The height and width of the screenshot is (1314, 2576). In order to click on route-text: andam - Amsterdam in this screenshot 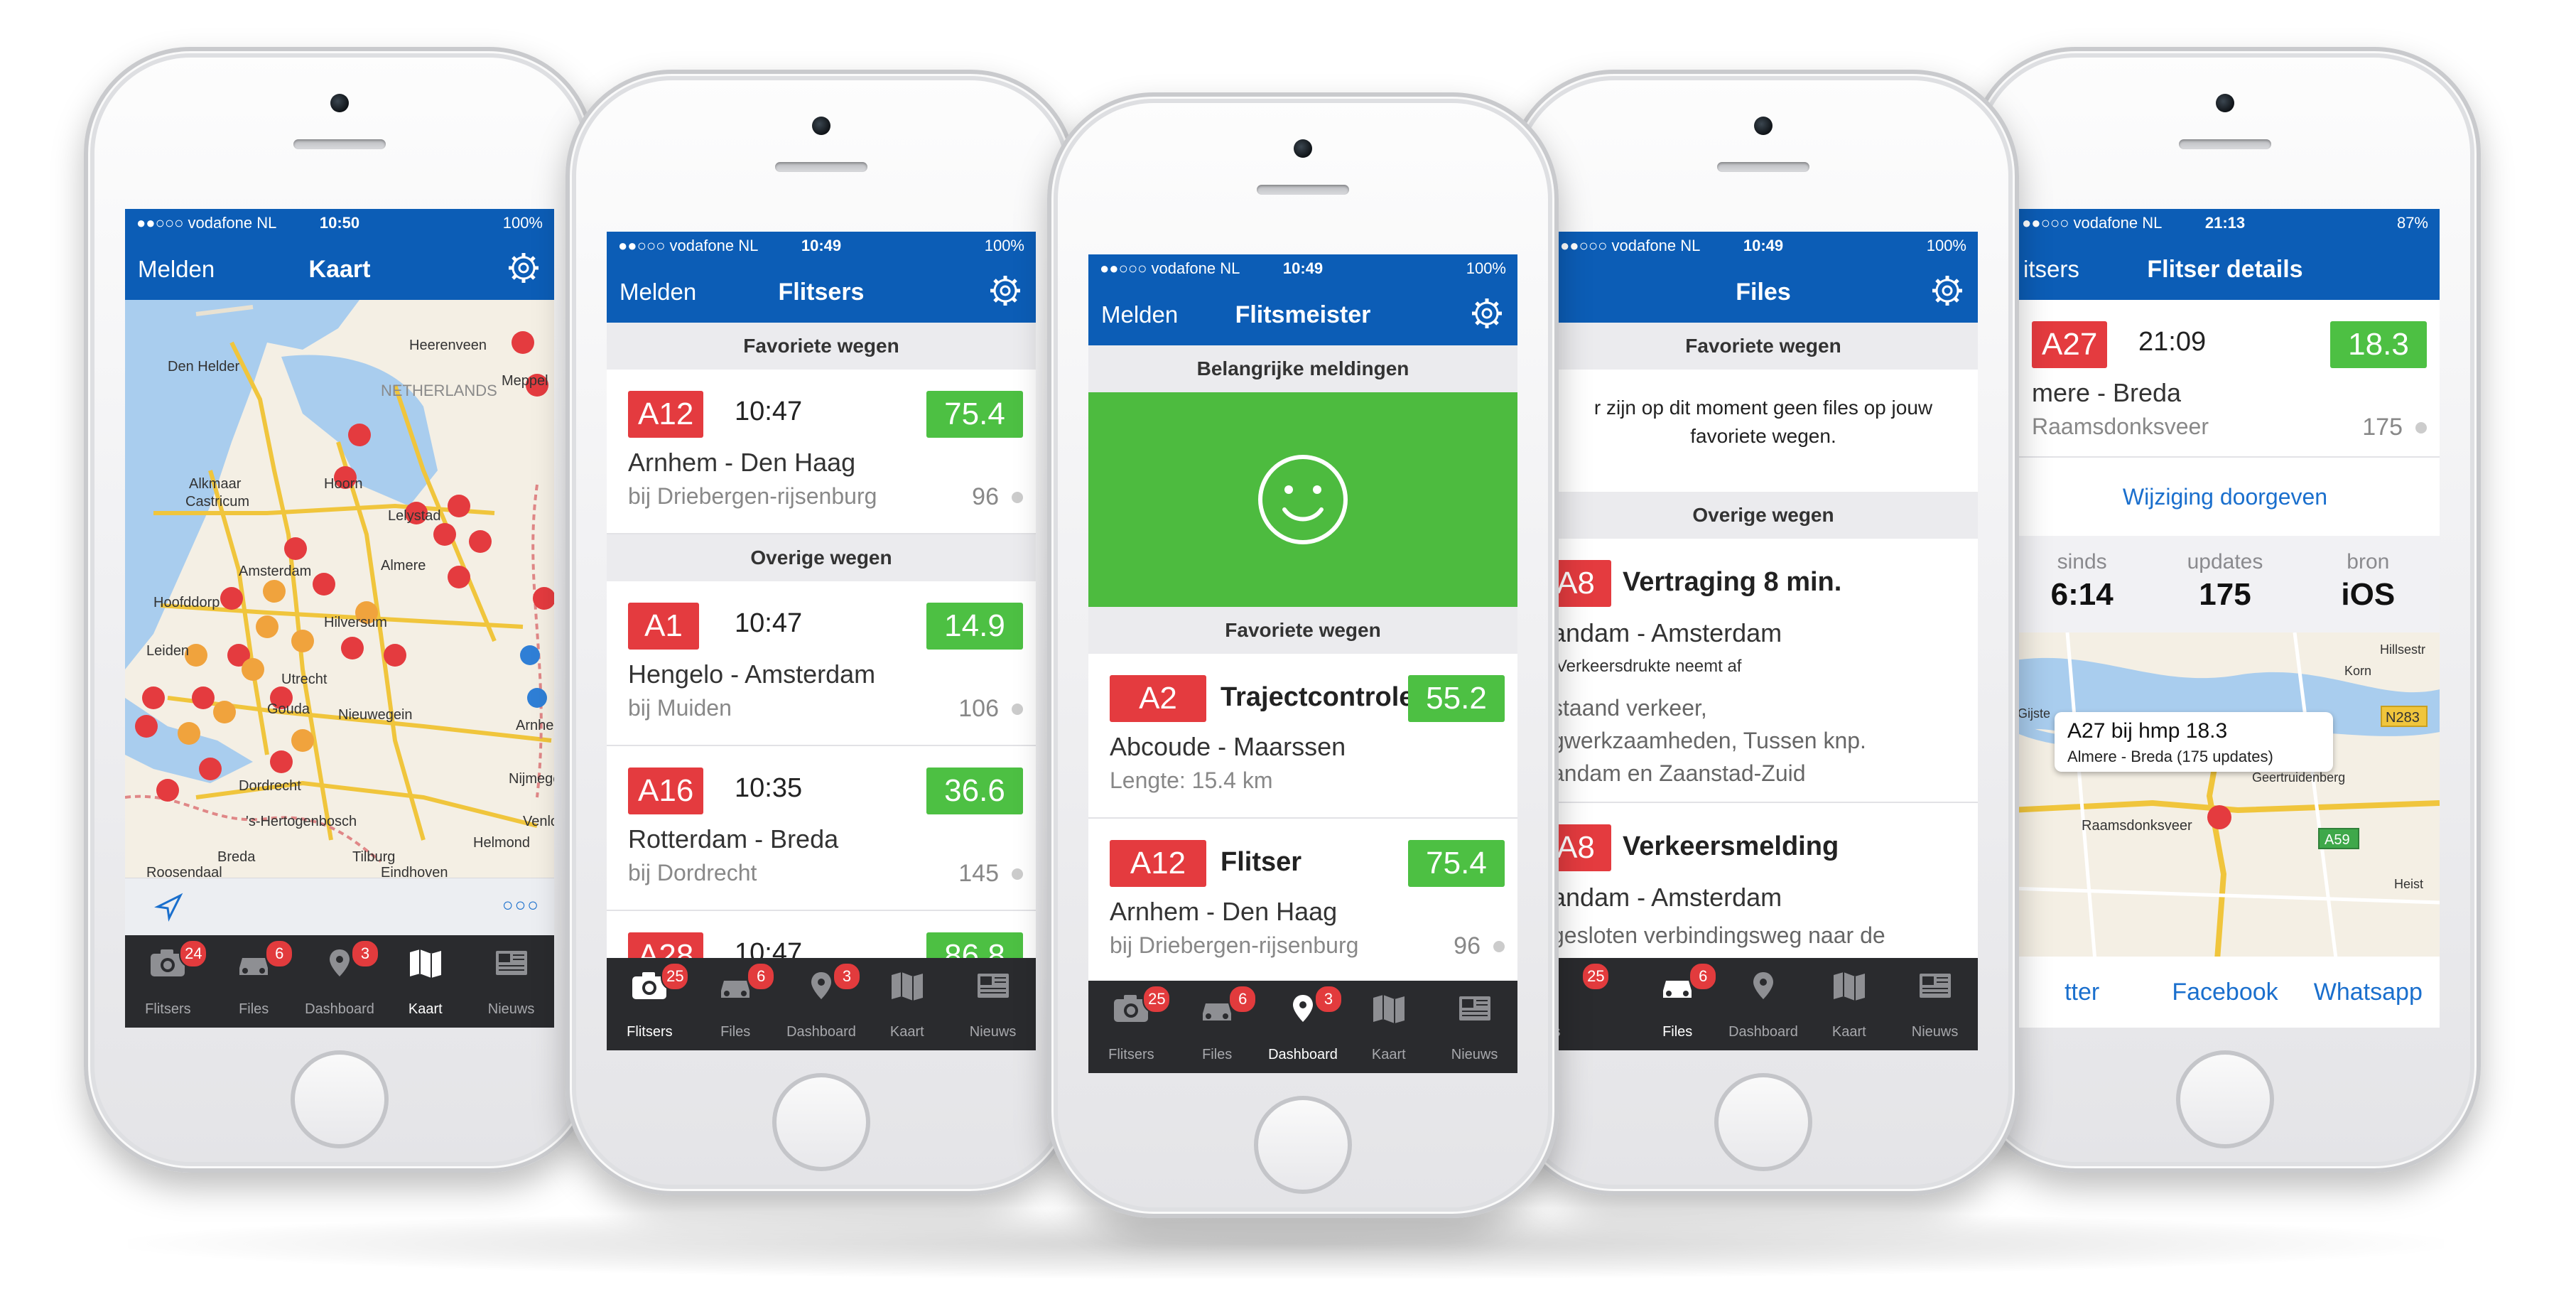, I will do `click(1667, 632)`.